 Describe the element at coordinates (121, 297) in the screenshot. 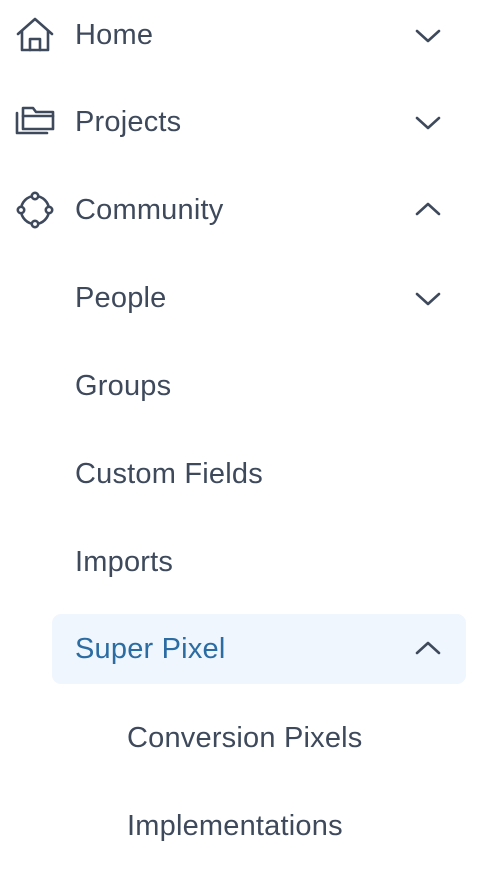

I see `nav-item-label: People` at that location.